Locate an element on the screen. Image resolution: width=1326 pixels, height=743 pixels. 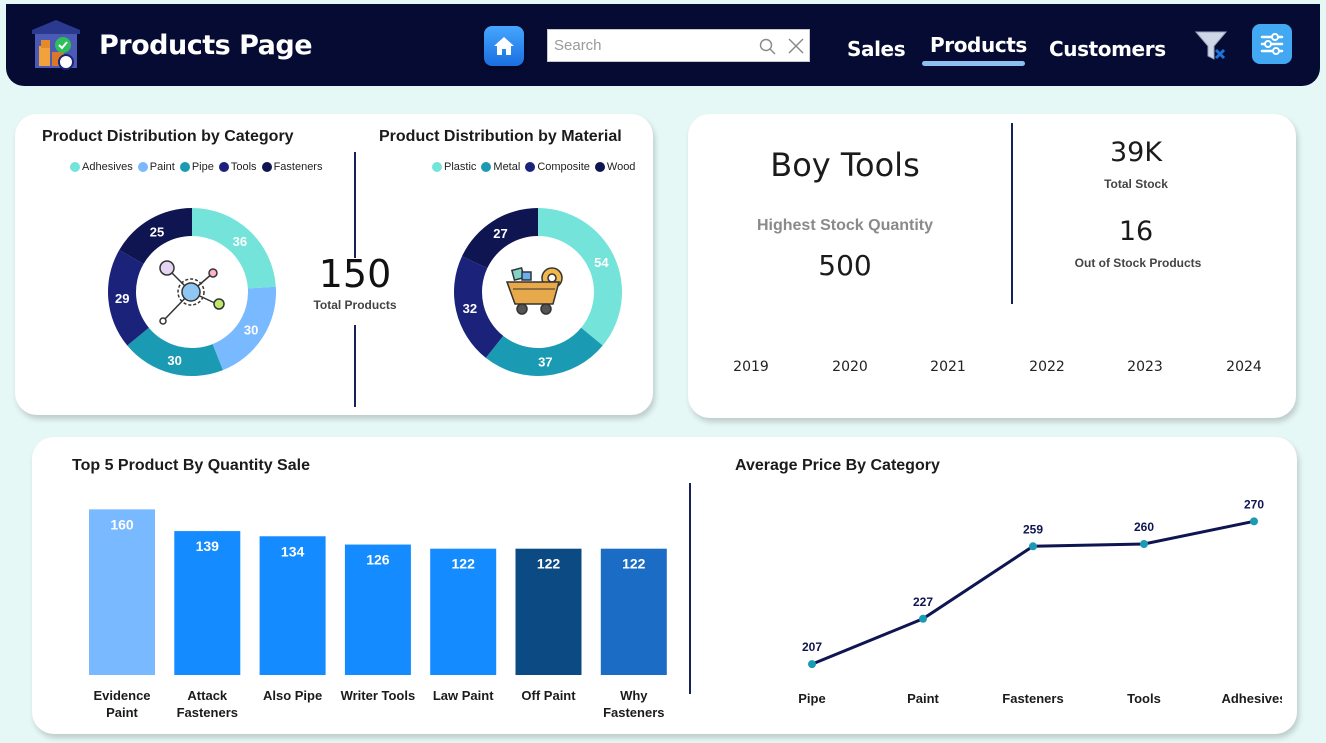
legend-item: Paint is located at coordinates (156, 167).